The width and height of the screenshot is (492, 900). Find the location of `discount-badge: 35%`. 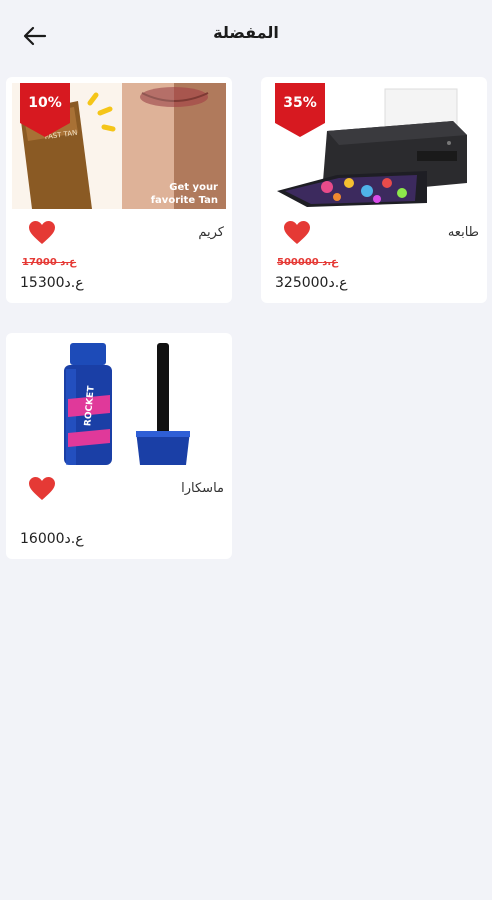

discount-badge: 35% is located at coordinates (300, 110).